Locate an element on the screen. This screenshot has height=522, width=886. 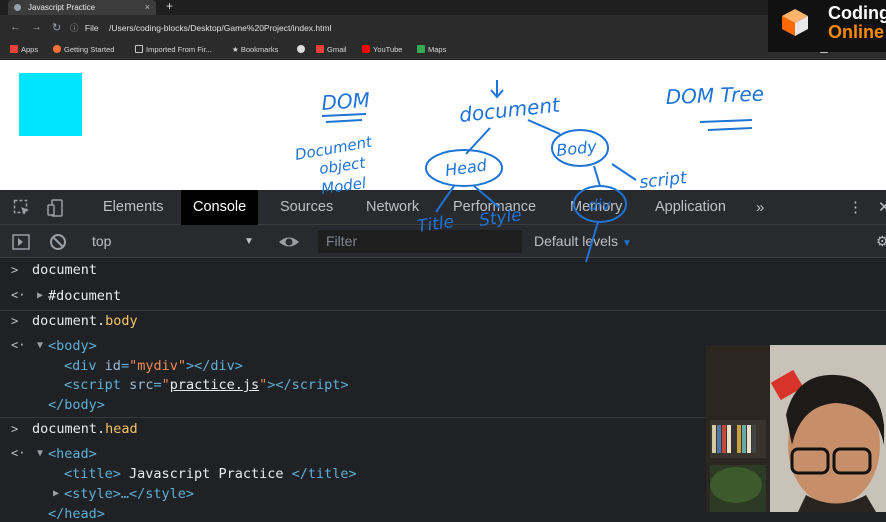
tab-title: Javascript Practice is located at coordinates (62, 7).